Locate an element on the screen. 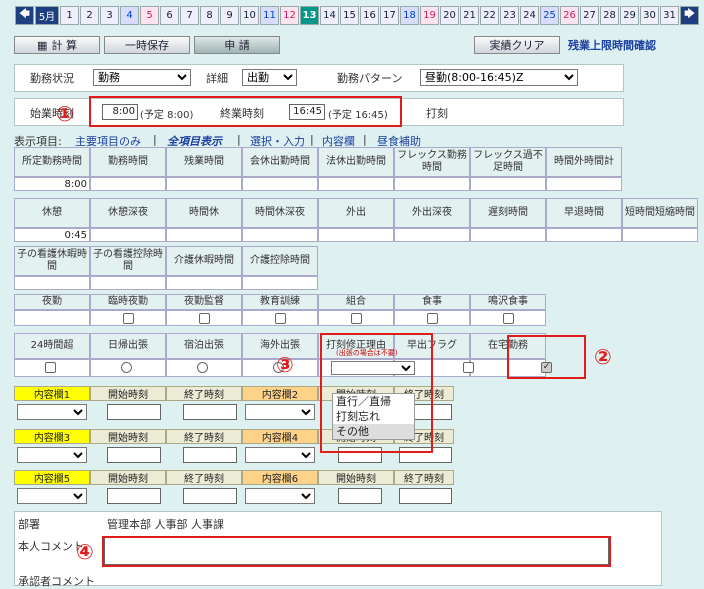 The height and width of the screenshot is (589, 704). 4-header: 食事 is located at coordinates (432, 302).